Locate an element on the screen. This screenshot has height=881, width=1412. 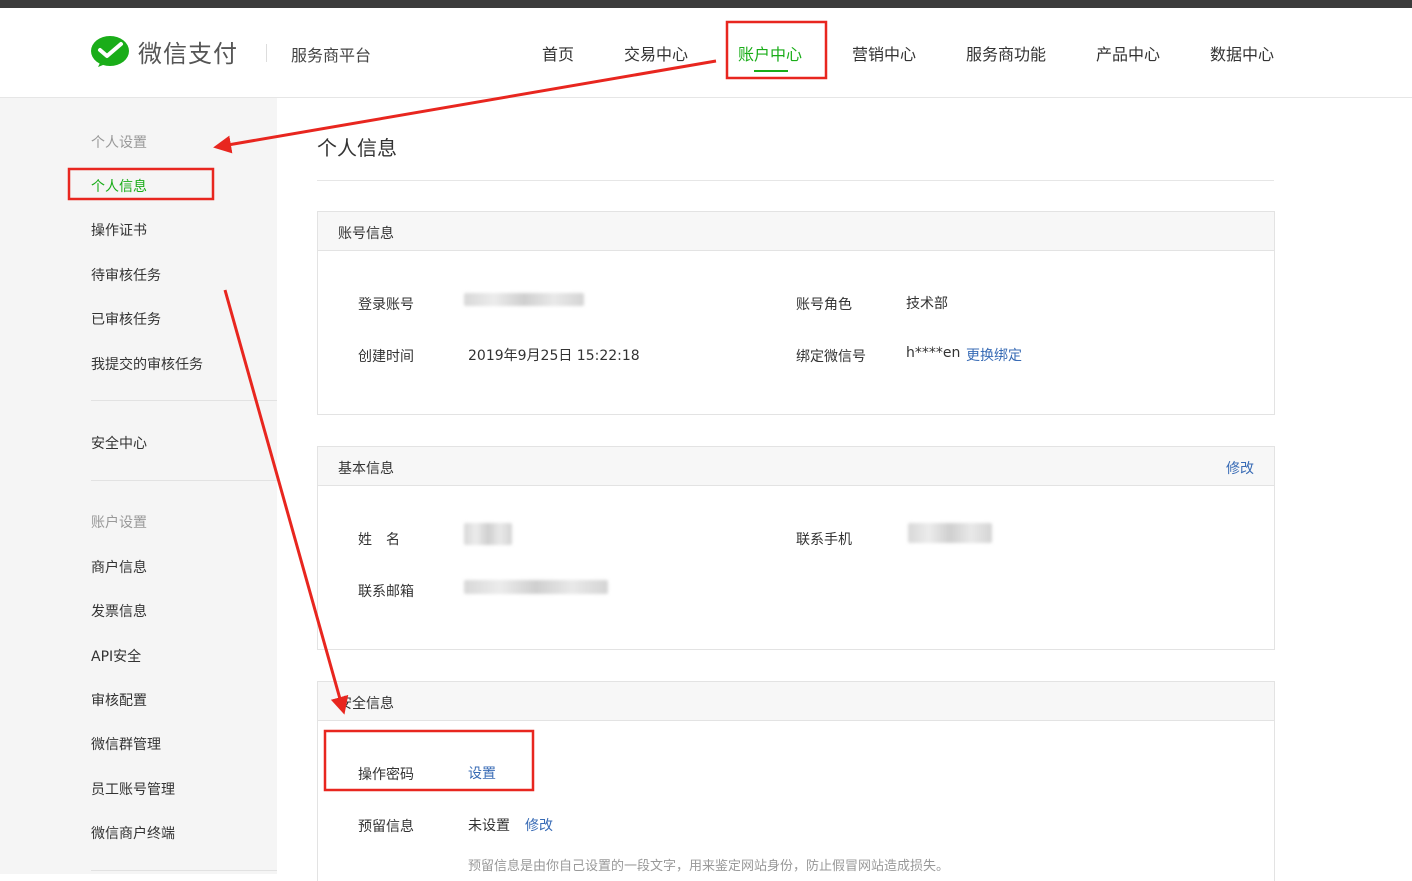
sidebar-item-wechat-group: 微信群管理 is located at coordinates (126, 744).